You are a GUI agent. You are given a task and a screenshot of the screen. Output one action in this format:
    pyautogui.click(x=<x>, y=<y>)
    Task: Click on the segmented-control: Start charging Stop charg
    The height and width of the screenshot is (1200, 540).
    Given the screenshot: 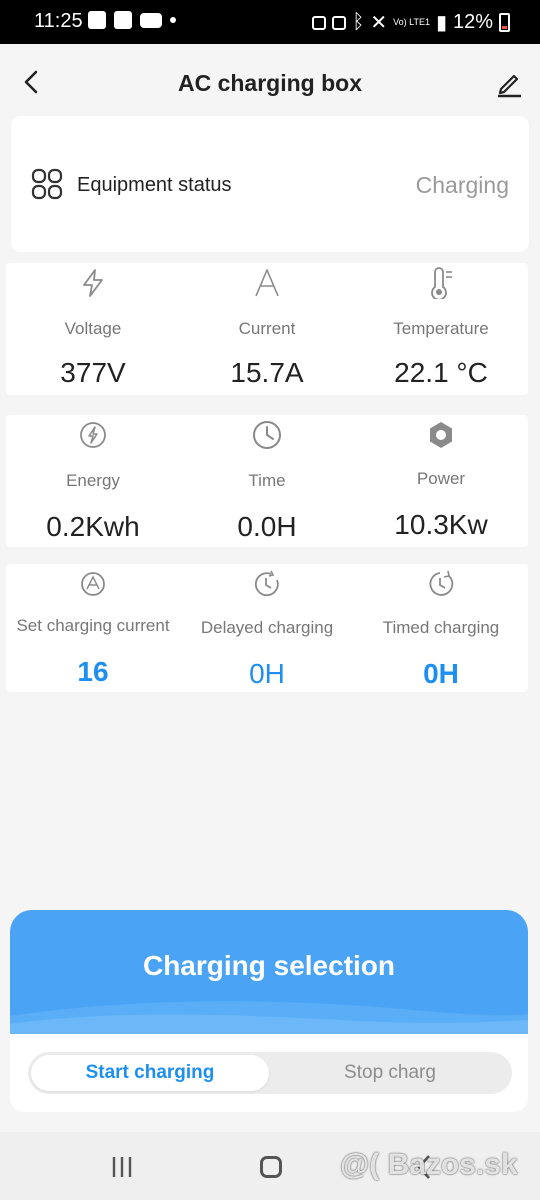 What is the action you would take?
    pyautogui.click(x=270, y=1073)
    